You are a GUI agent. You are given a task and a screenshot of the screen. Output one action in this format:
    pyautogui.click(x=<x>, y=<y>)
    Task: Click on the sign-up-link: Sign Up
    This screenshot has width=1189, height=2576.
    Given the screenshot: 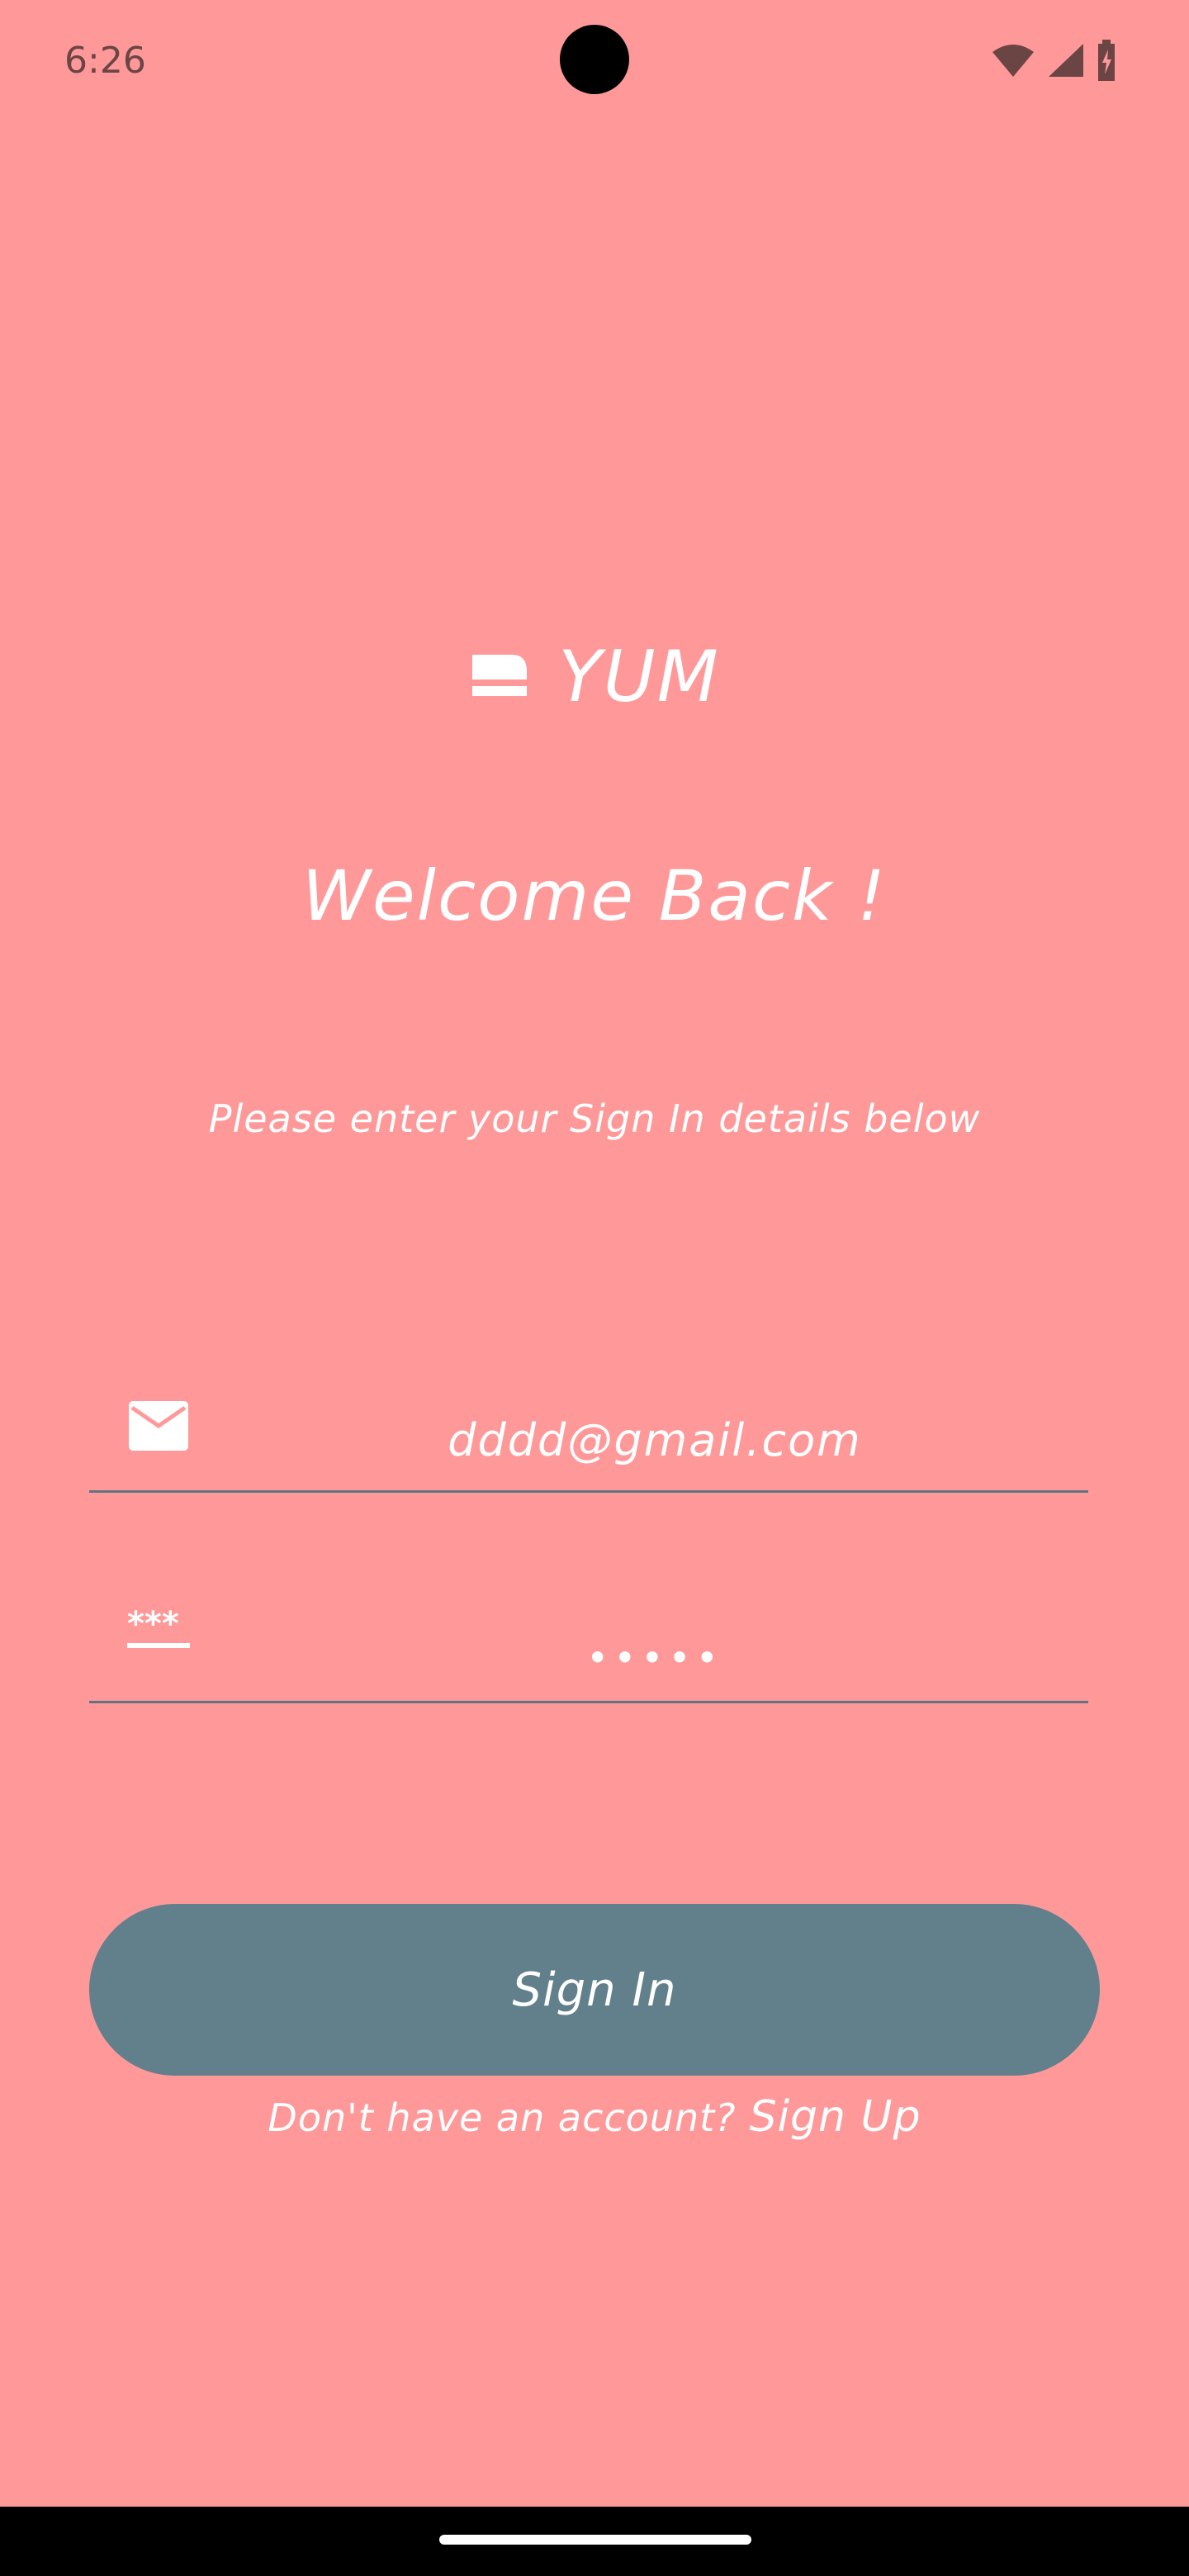 What is the action you would take?
    pyautogui.click(x=835, y=2117)
    